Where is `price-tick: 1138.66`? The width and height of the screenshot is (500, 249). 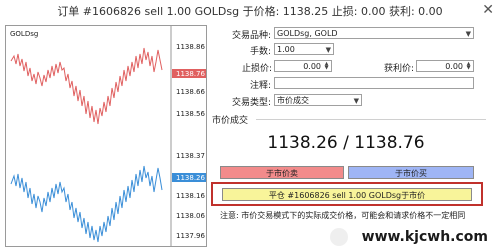 price-tick: 1138.66 is located at coordinates (190, 92).